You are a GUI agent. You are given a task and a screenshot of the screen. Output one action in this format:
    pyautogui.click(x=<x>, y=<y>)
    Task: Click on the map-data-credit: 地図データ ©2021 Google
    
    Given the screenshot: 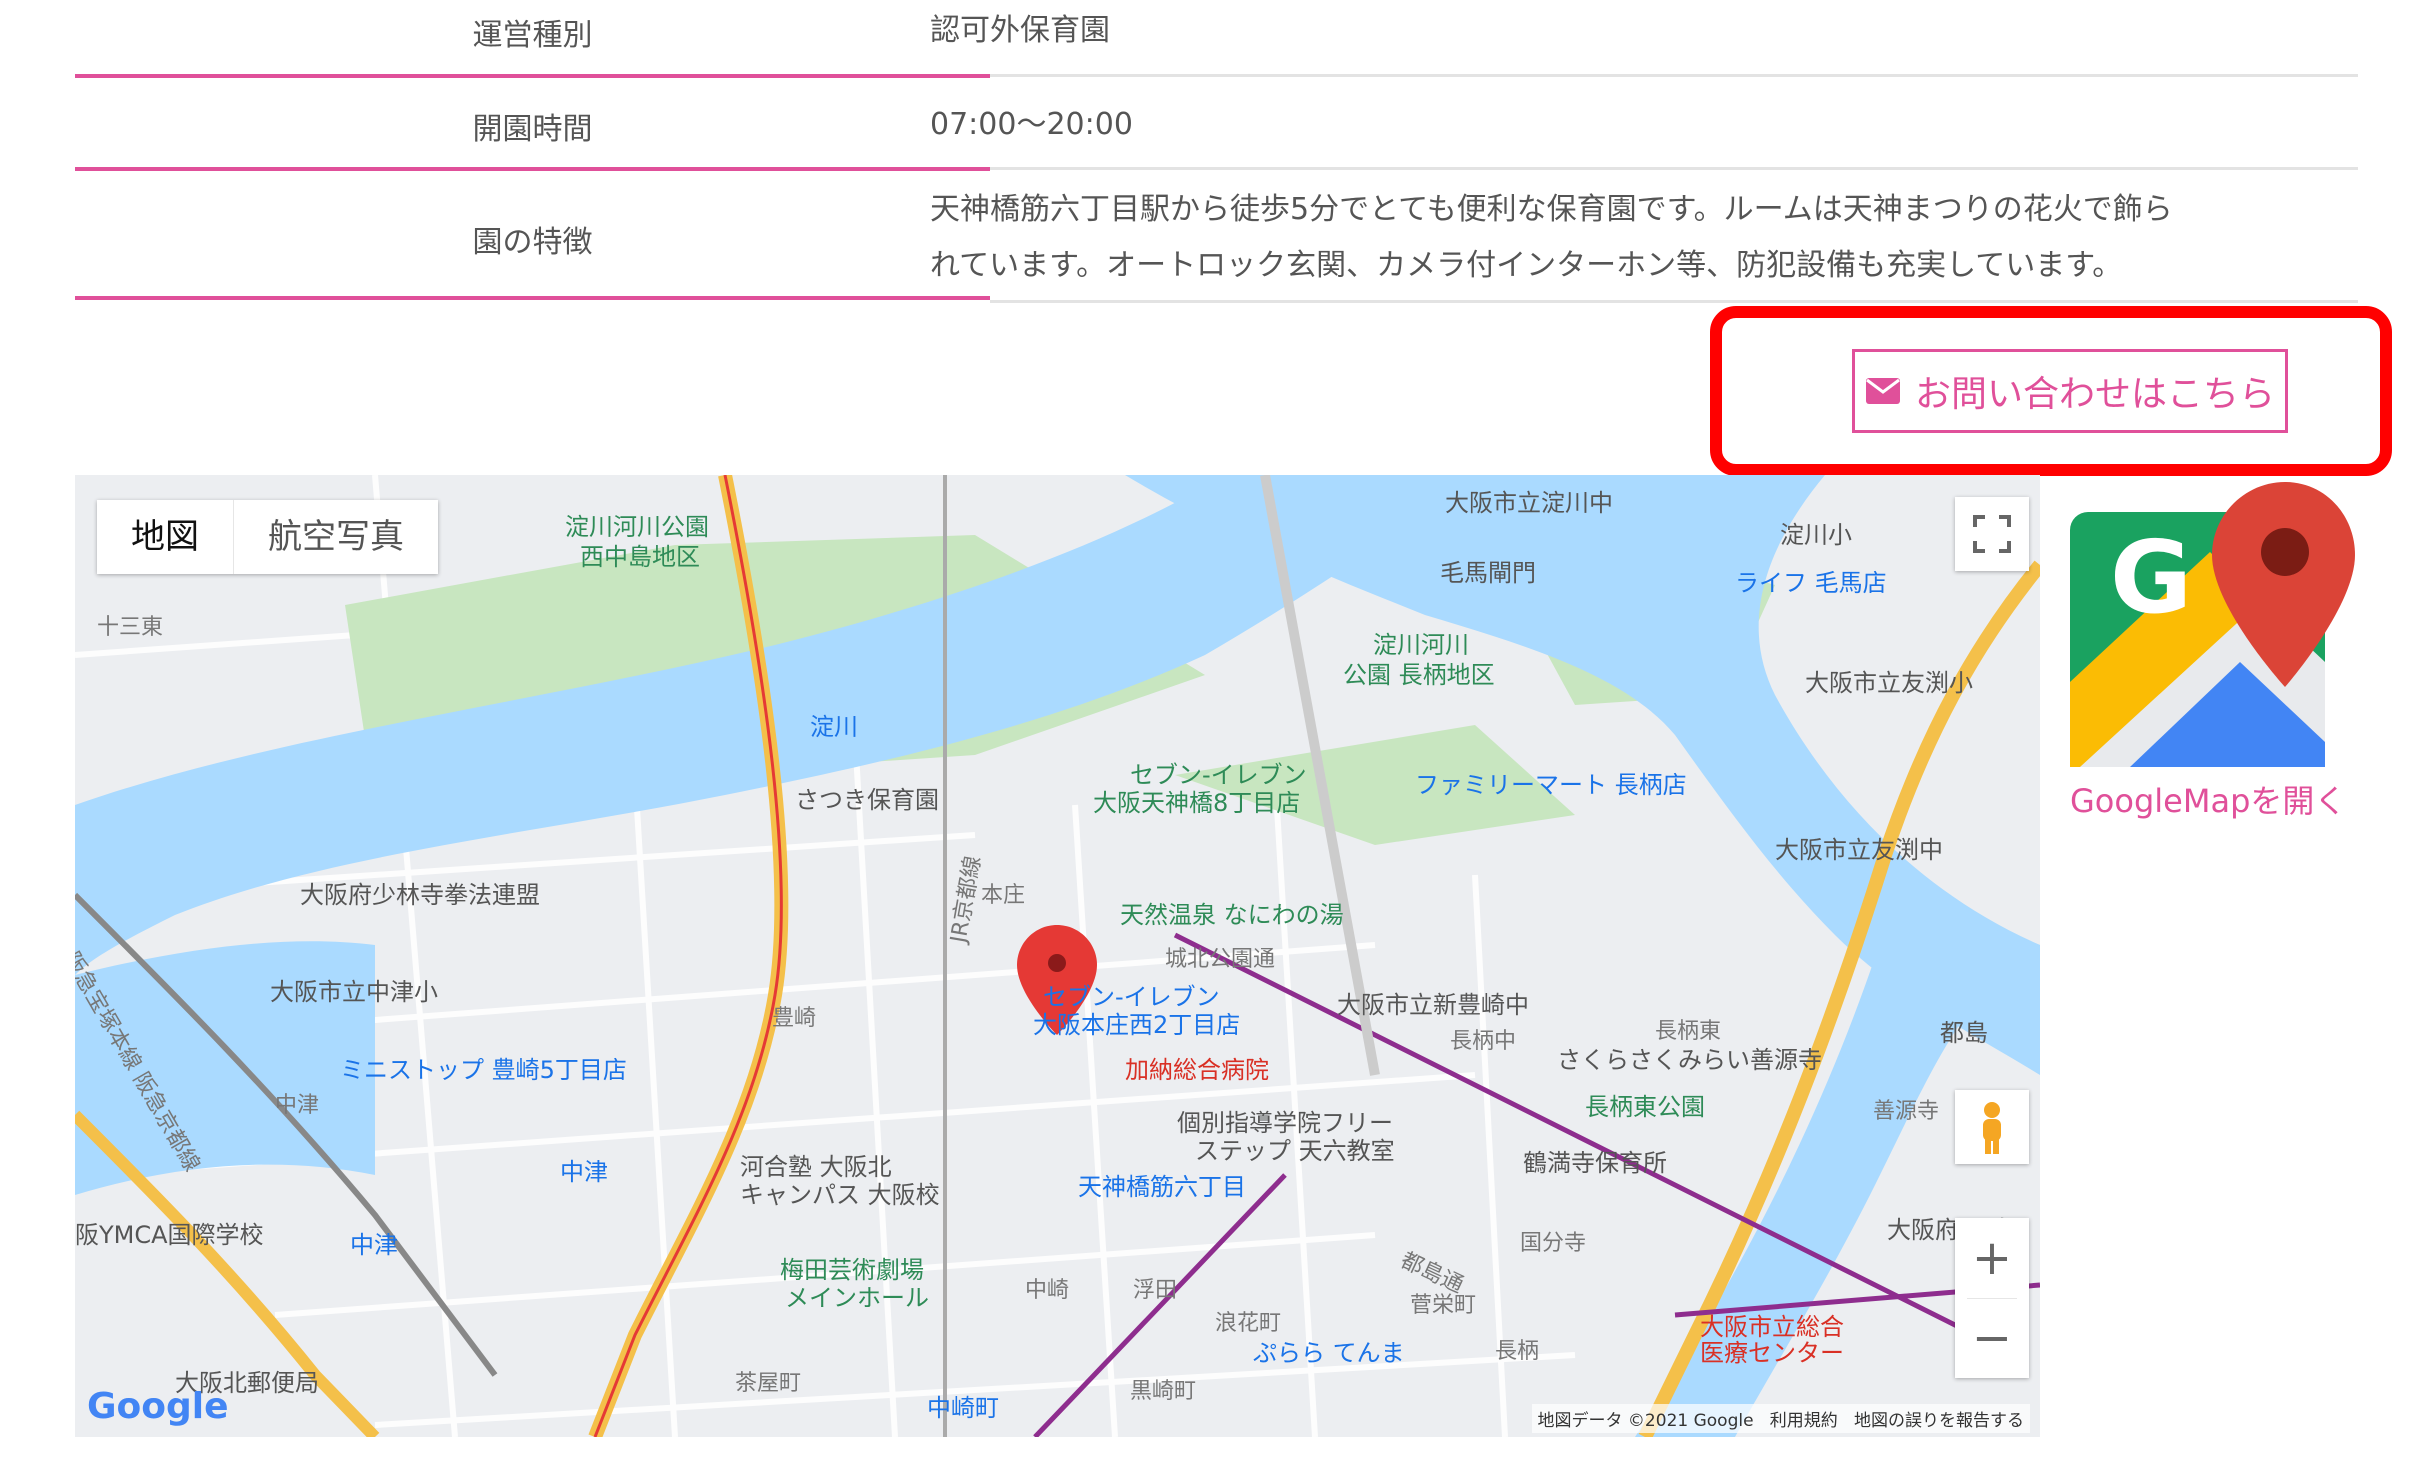 What is the action you would take?
    pyautogui.click(x=1645, y=1421)
    